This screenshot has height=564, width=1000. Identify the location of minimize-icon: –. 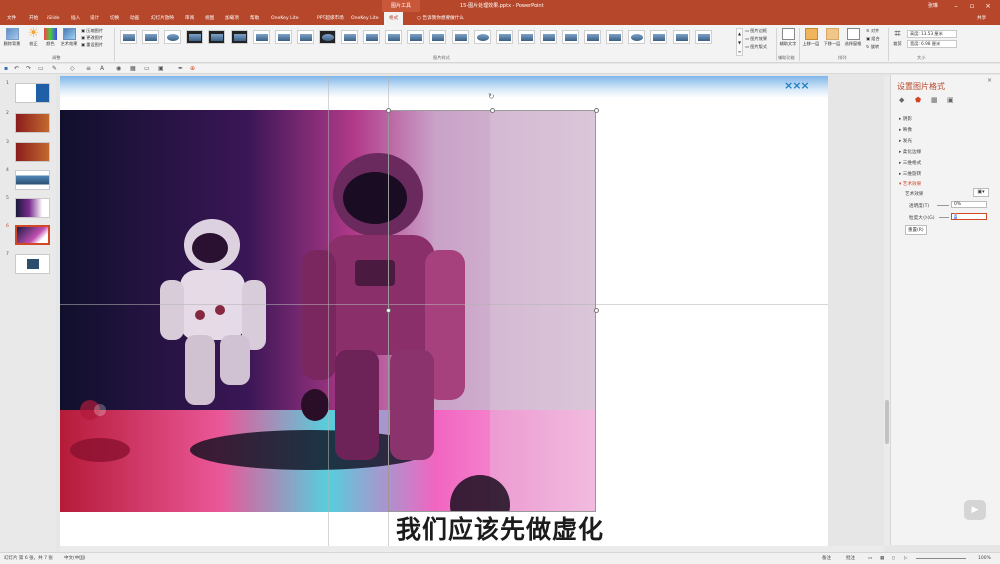
(956, 6).